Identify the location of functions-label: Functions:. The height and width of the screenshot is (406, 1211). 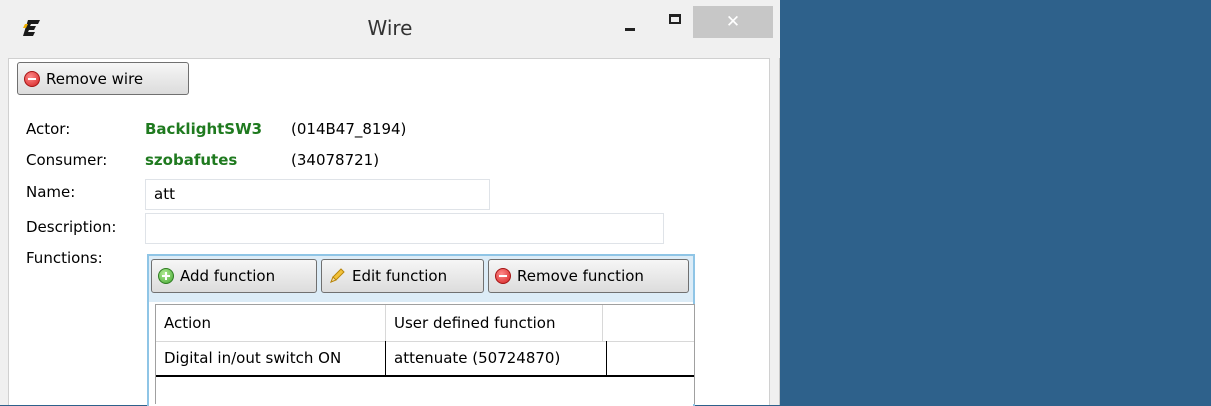
(64, 258).